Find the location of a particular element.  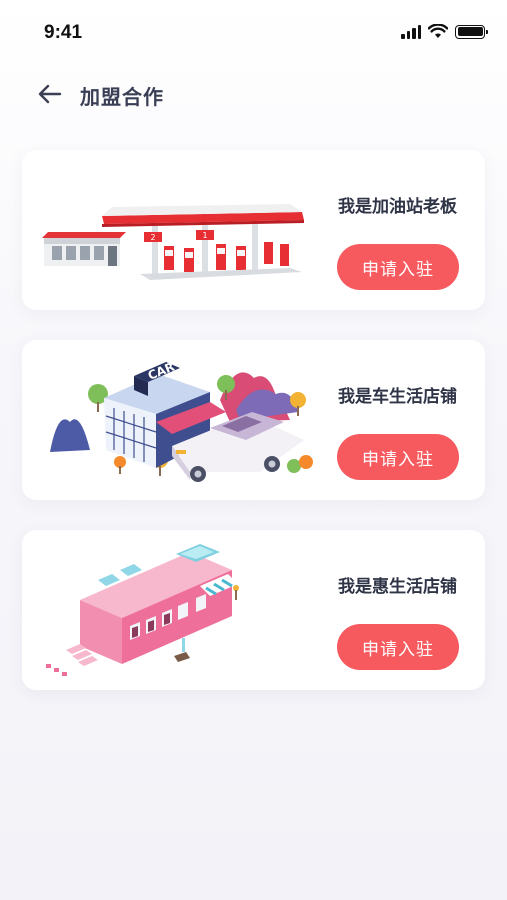

card-title: 我是惠生活店铺 is located at coordinates (397, 587).